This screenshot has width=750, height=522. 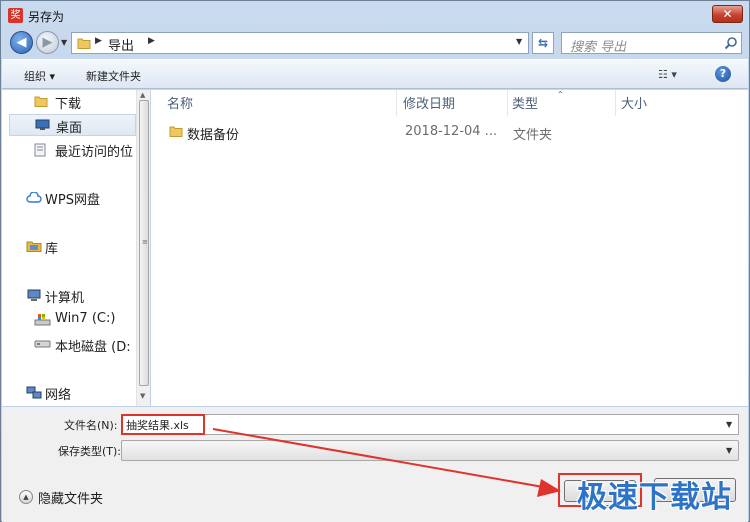 I want to click on nav-item-label: WPS网盘, so click(x=72, y=198).